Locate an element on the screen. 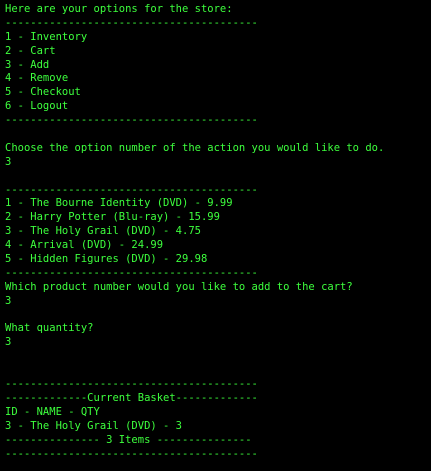  terminal-line: What quantity? is located at coordinates (49, 328).